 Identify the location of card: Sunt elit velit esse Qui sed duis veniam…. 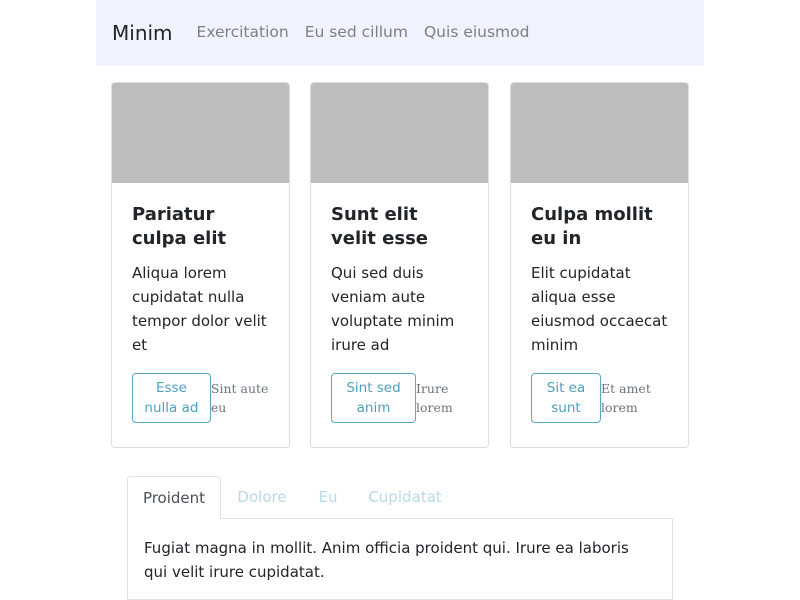
(399, 265).